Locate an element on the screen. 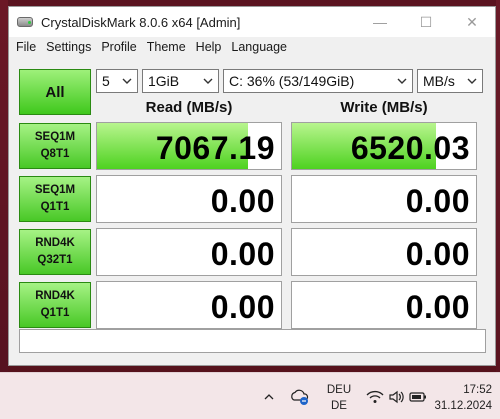 This screenshot has height=419, width=500. comment-field is located at coordinates (252, 341).